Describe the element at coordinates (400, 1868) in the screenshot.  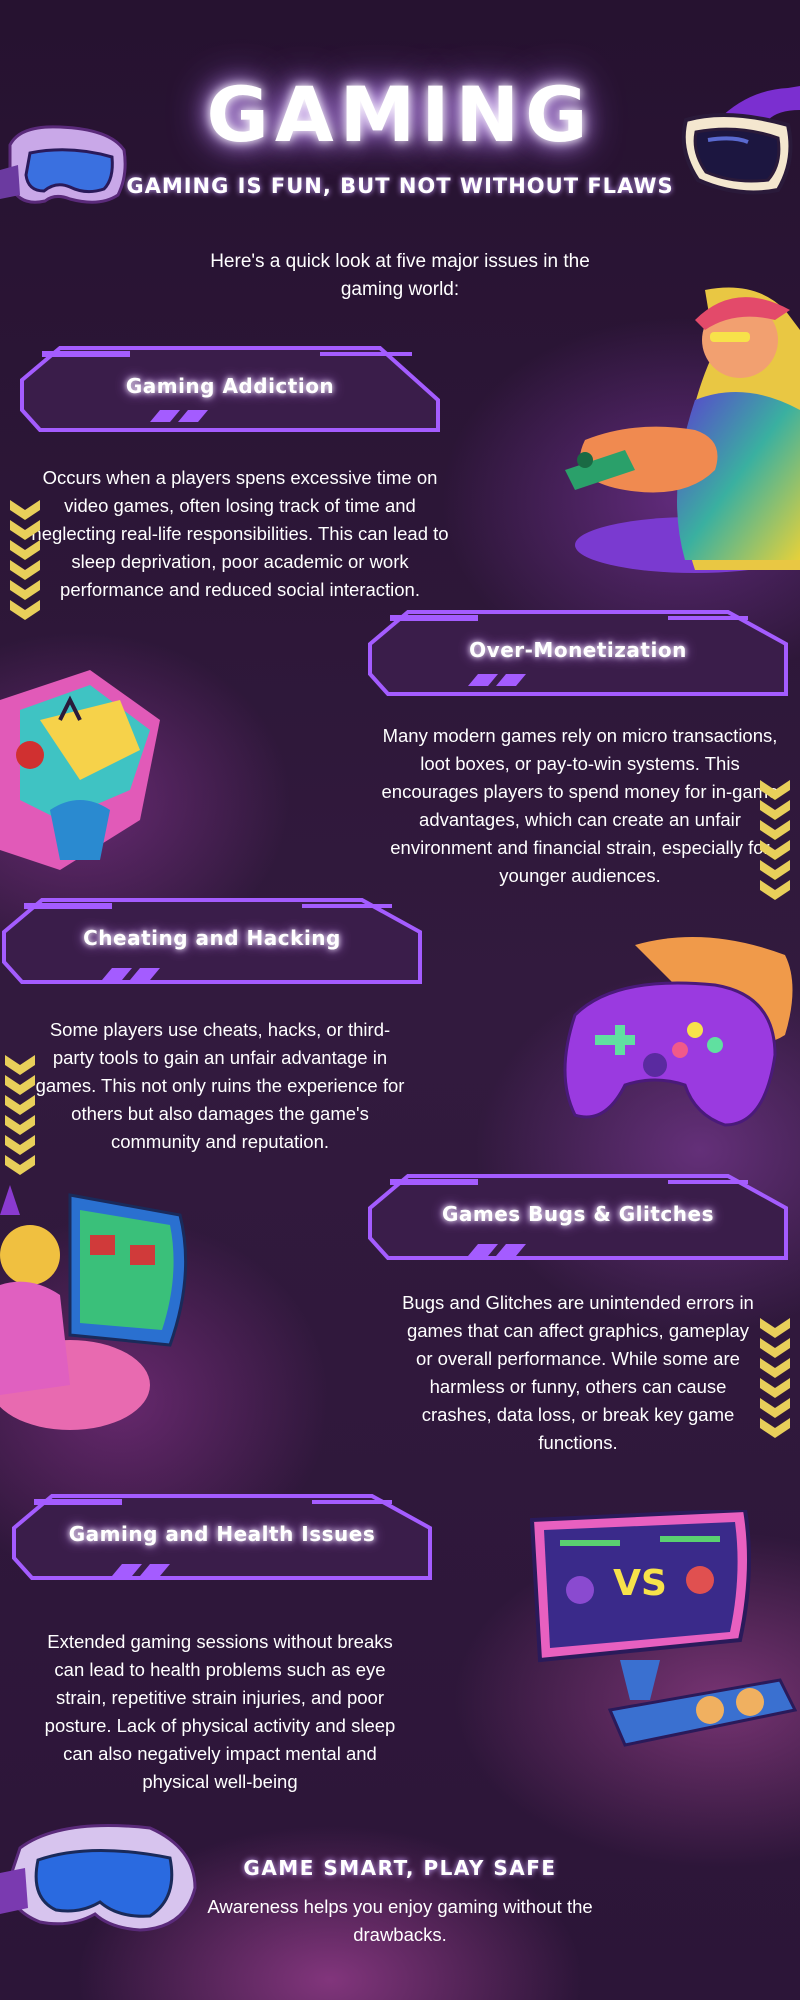
I see `footer-title: Game smart, play safe` at that location.